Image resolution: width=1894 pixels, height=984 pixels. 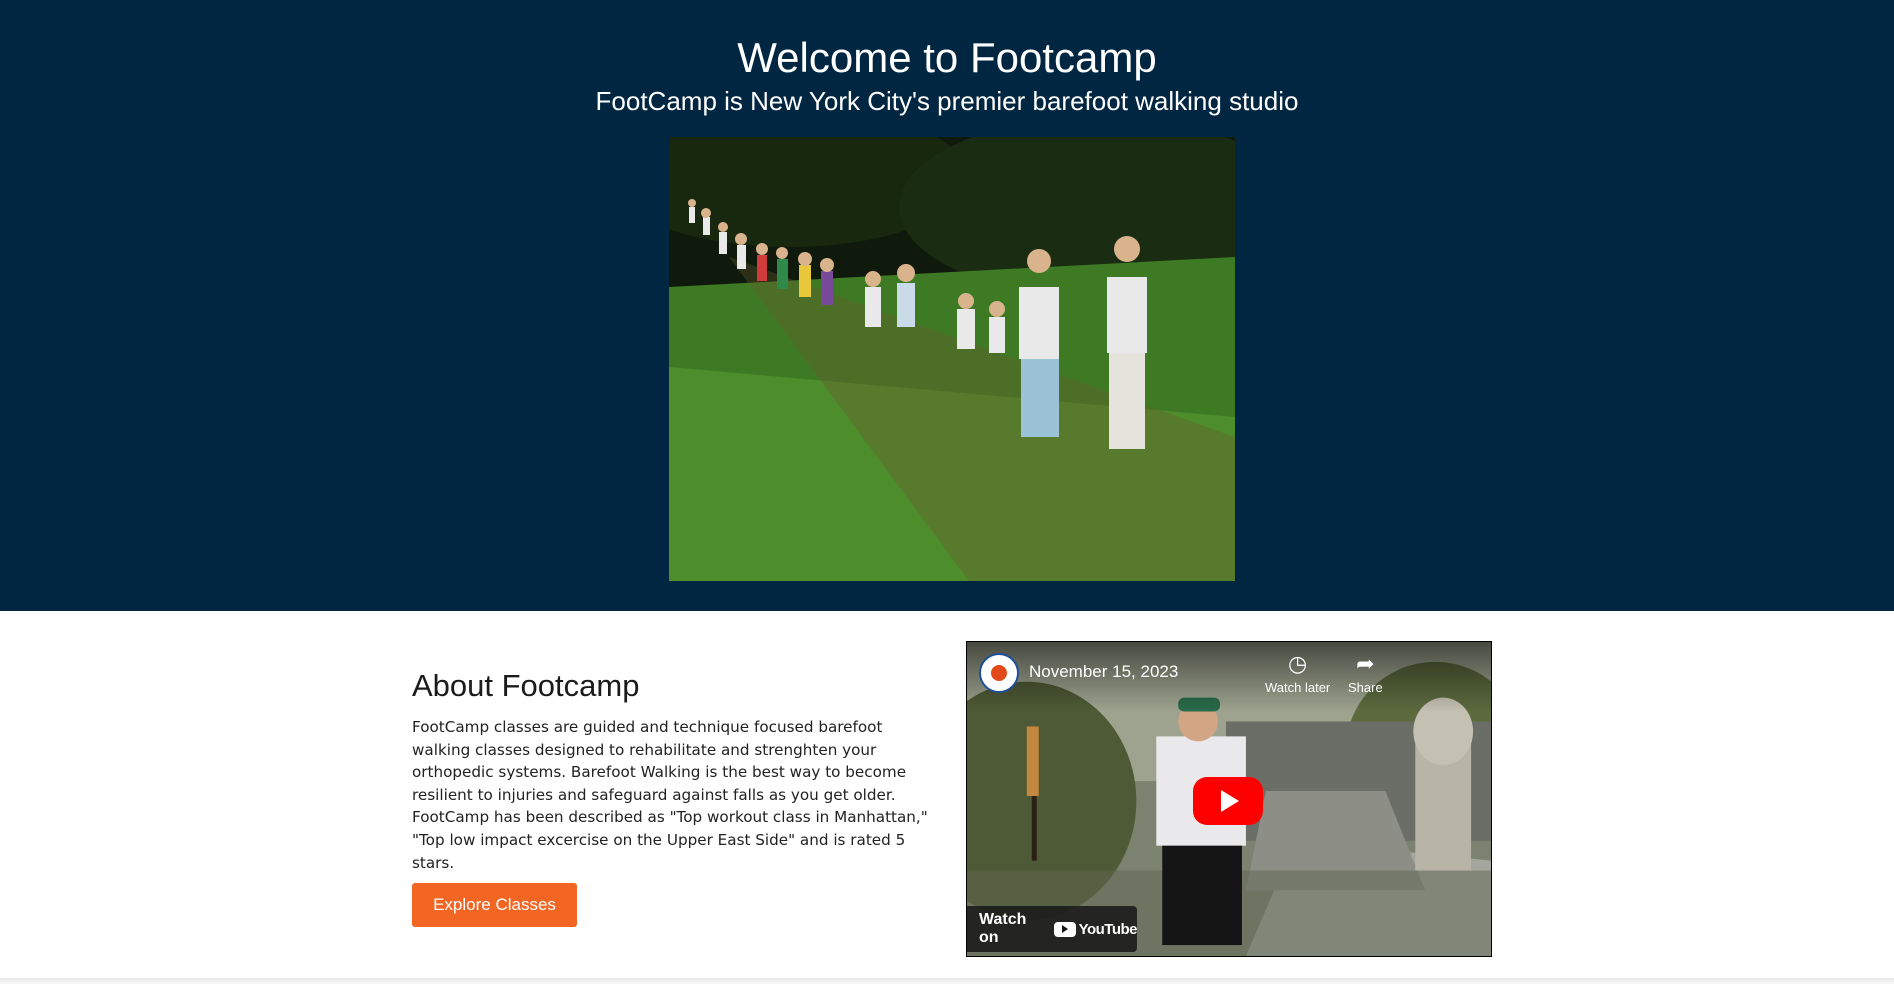 I want to click on watch-on-label: Watch on, so click(x=1003, y=928).